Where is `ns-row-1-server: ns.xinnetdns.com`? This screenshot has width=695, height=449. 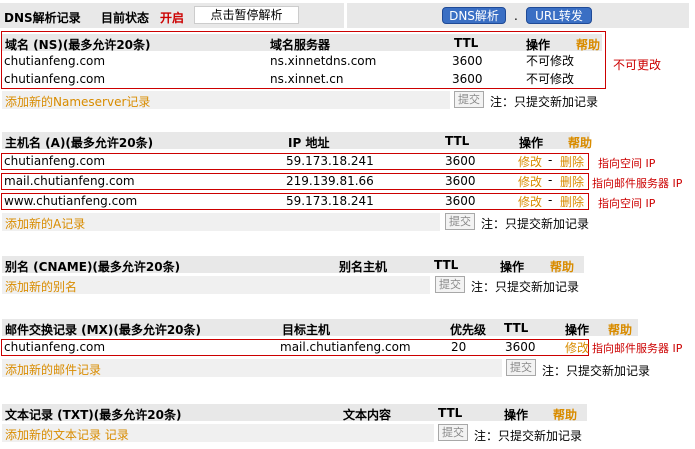 ns-row-1-server: ns.xinnetdns.com is located at coordinates (323, 61).